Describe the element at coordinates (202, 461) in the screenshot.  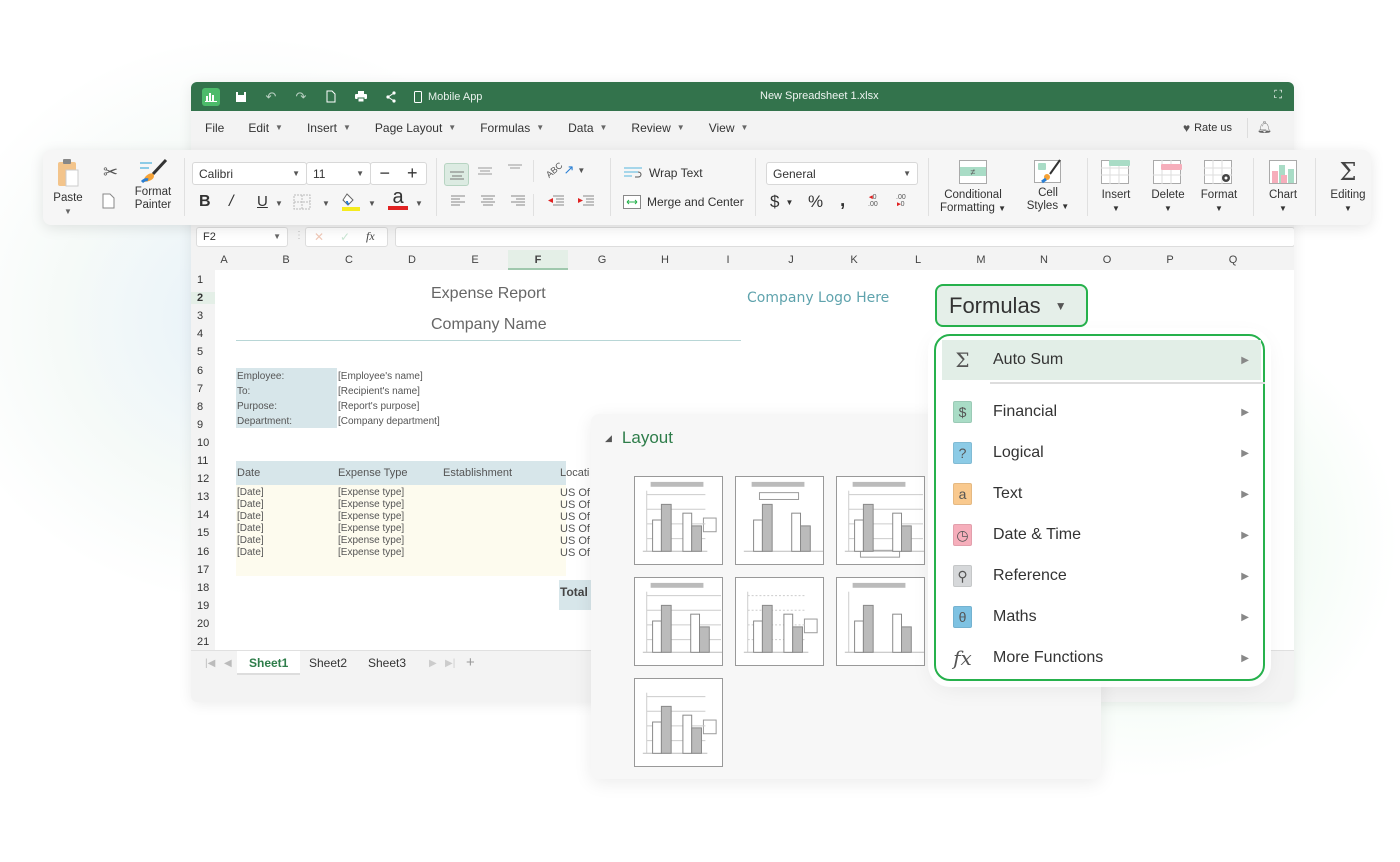
I see `row-header-11: 11` at that location.